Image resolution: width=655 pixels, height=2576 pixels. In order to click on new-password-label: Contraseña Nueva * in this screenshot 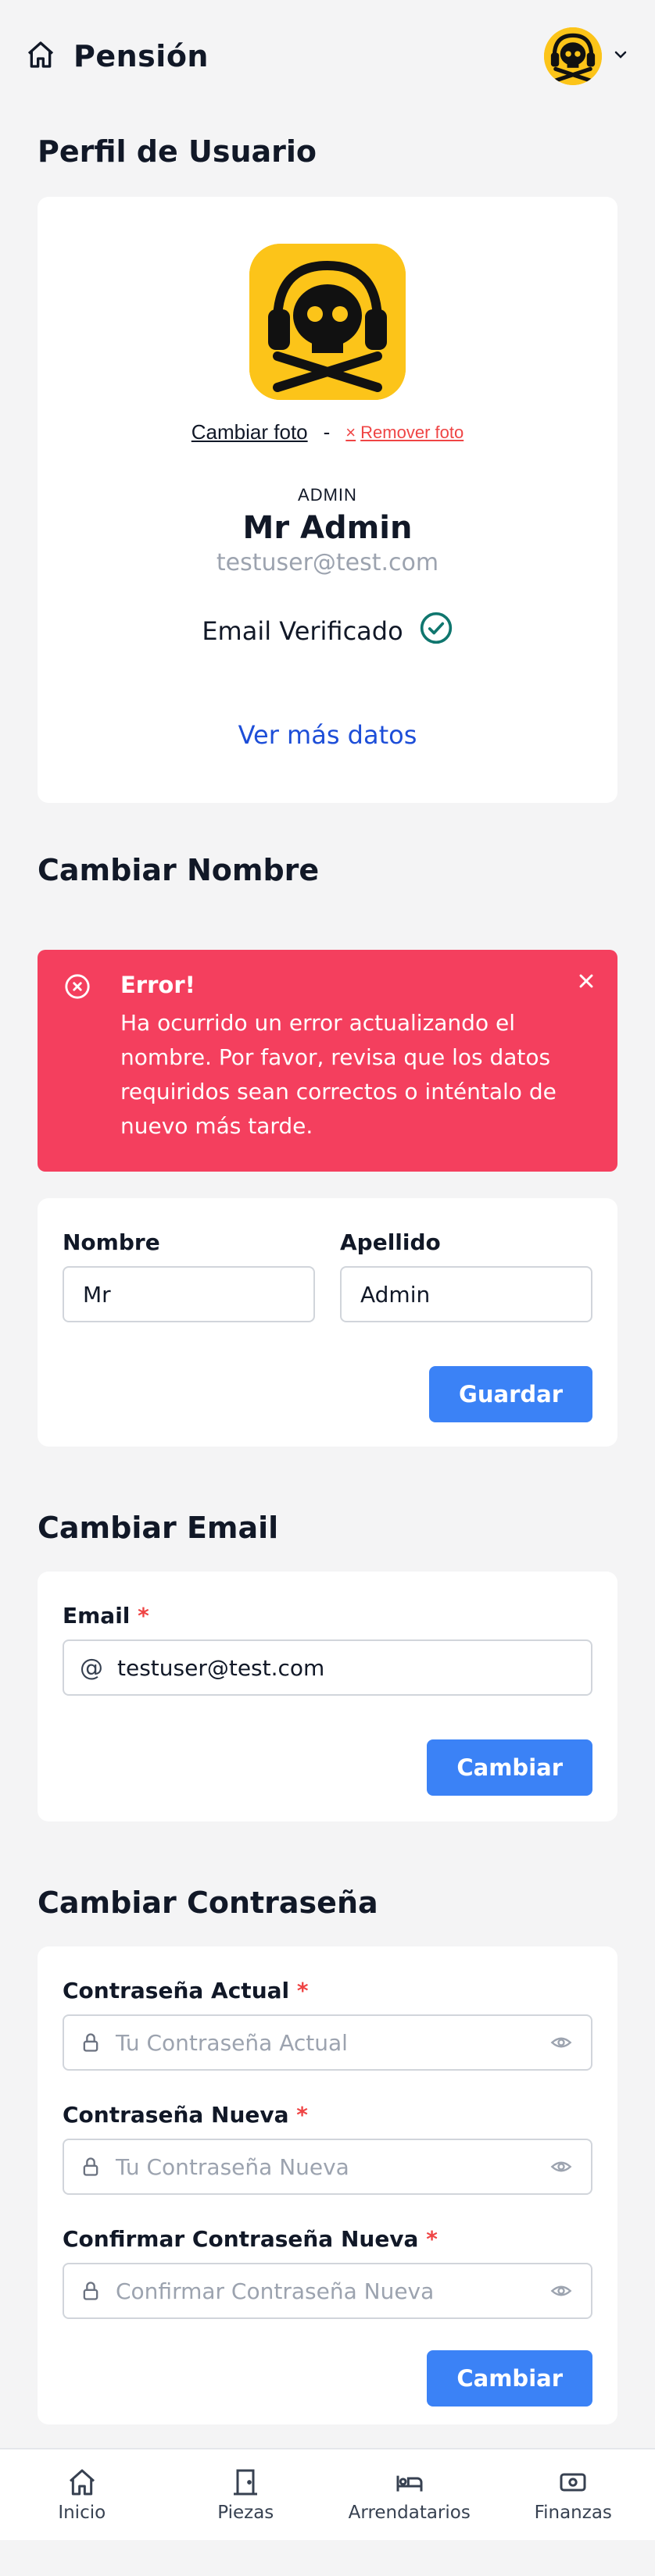, I will do `click(327, 2115)`.